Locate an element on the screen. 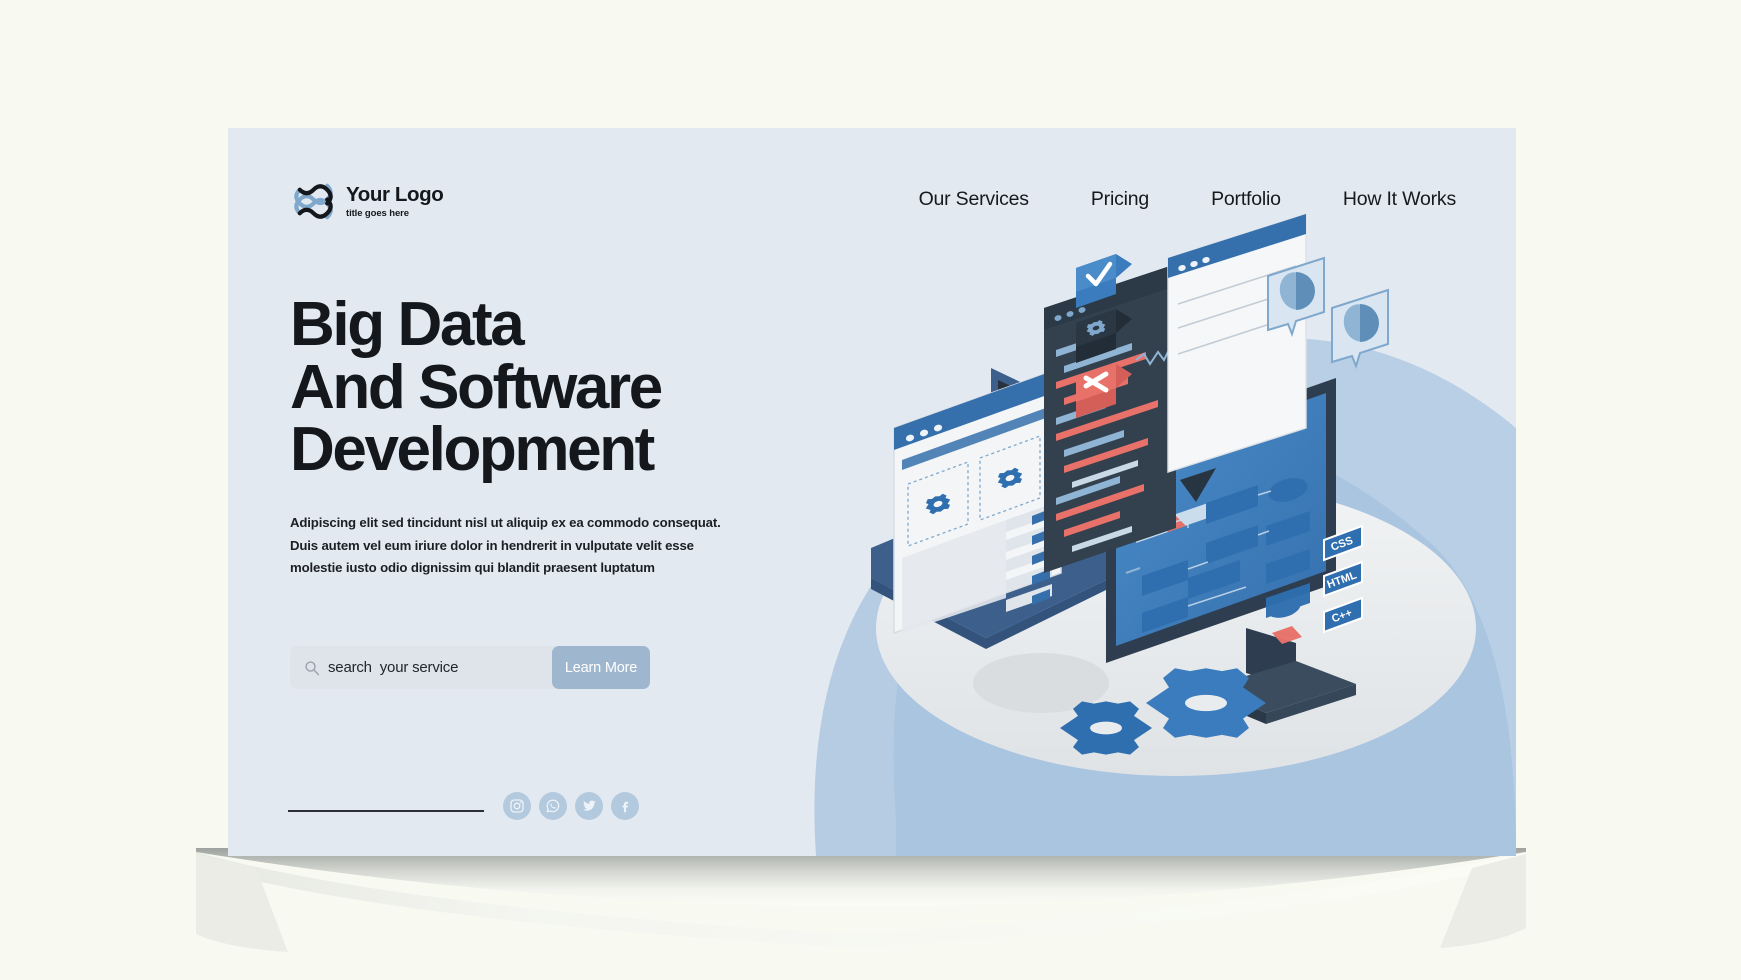  interlocking-loops-logo-icon is located at coordinates (313, 201).